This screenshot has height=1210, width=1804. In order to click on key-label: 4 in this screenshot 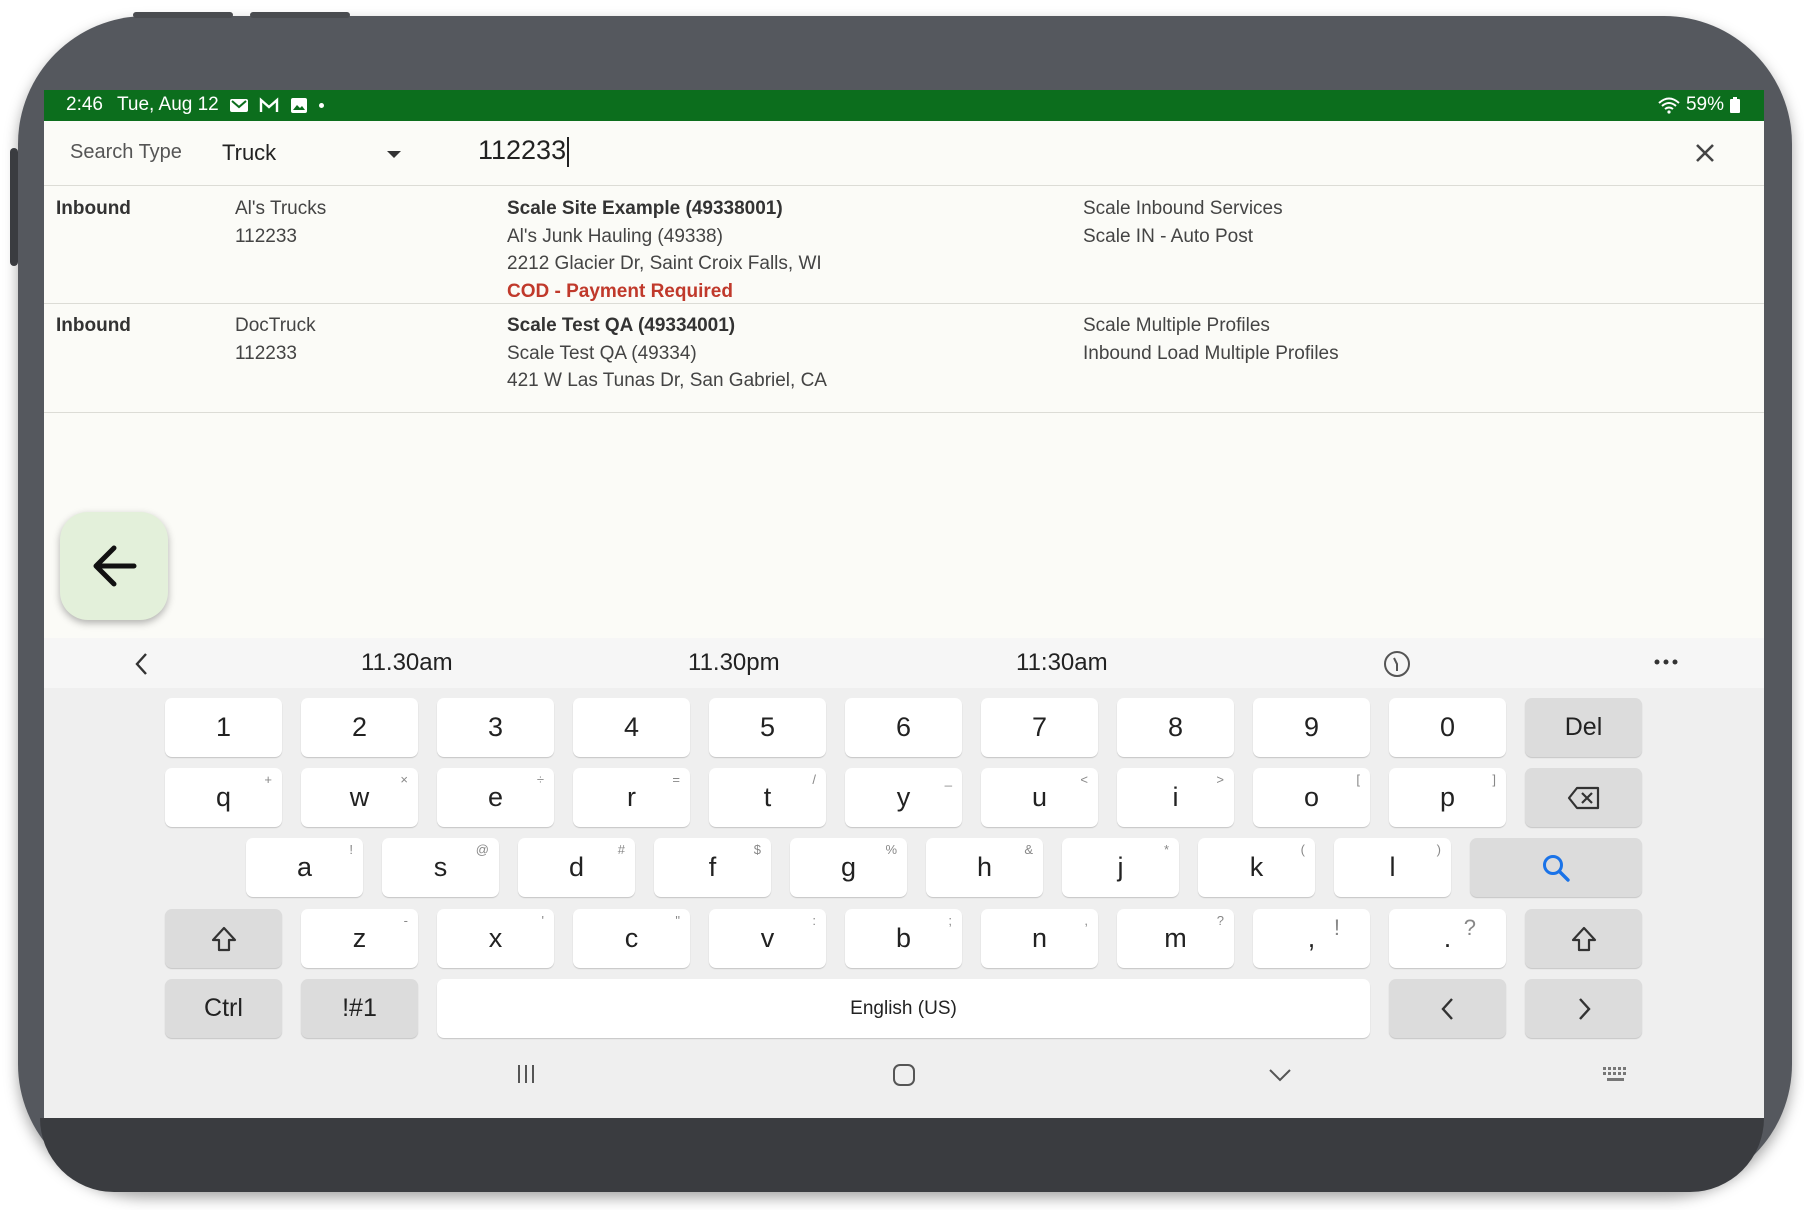, I will do `click(631, 727)`.